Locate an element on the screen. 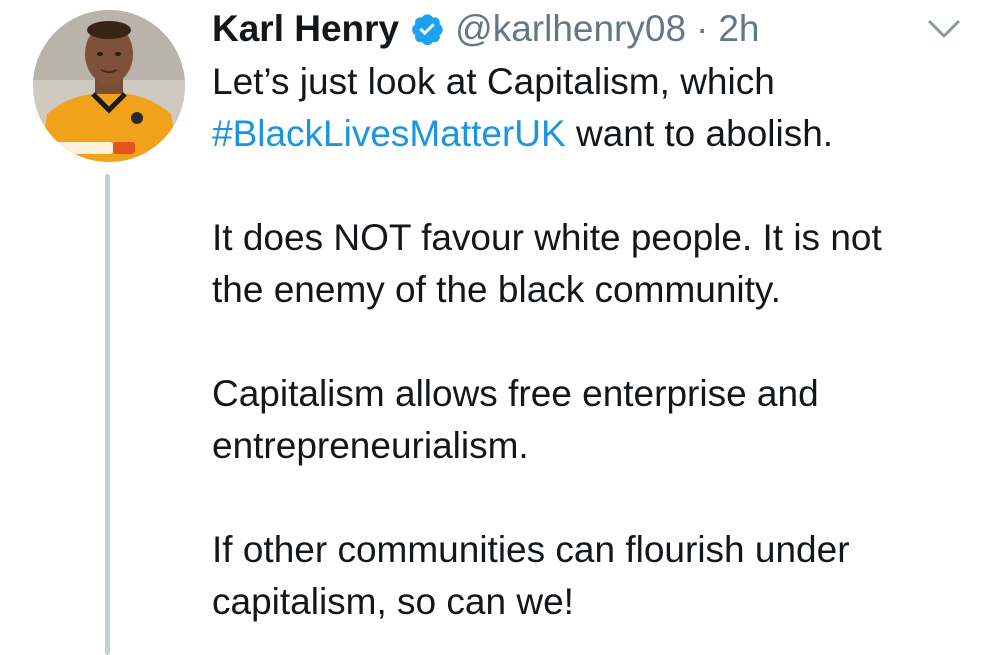  tweet-line: If other communities can flourish under is located at coordinates (531, 549).